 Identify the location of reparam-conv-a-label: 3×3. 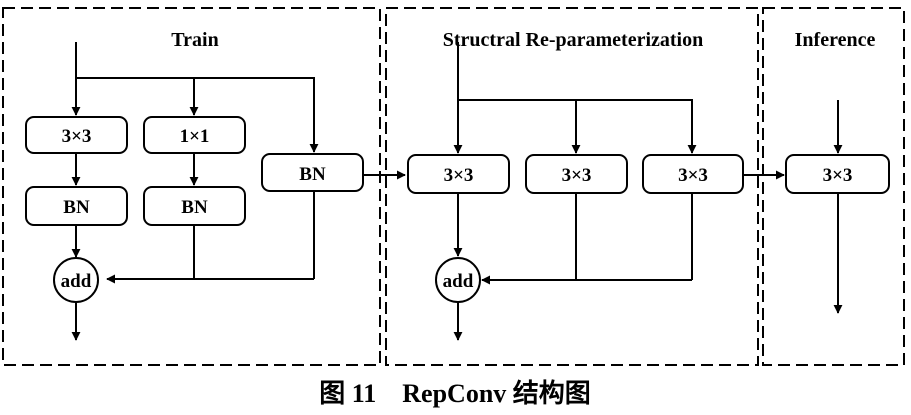
(459, 175).